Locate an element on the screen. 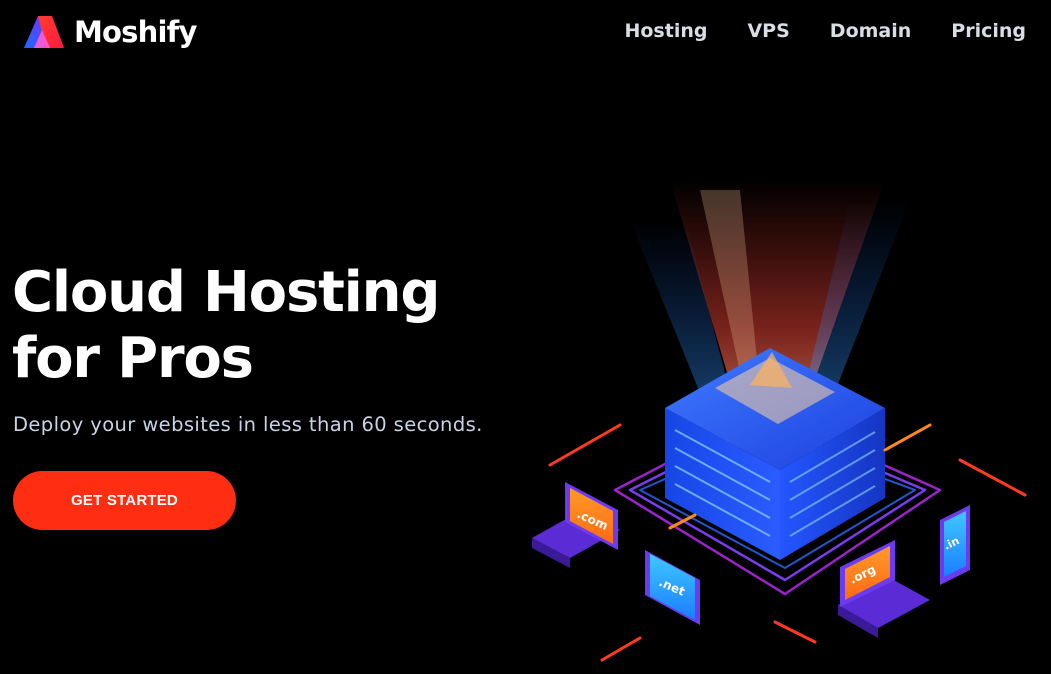  brand-name: Moshify is located at coordinates (135, 32).